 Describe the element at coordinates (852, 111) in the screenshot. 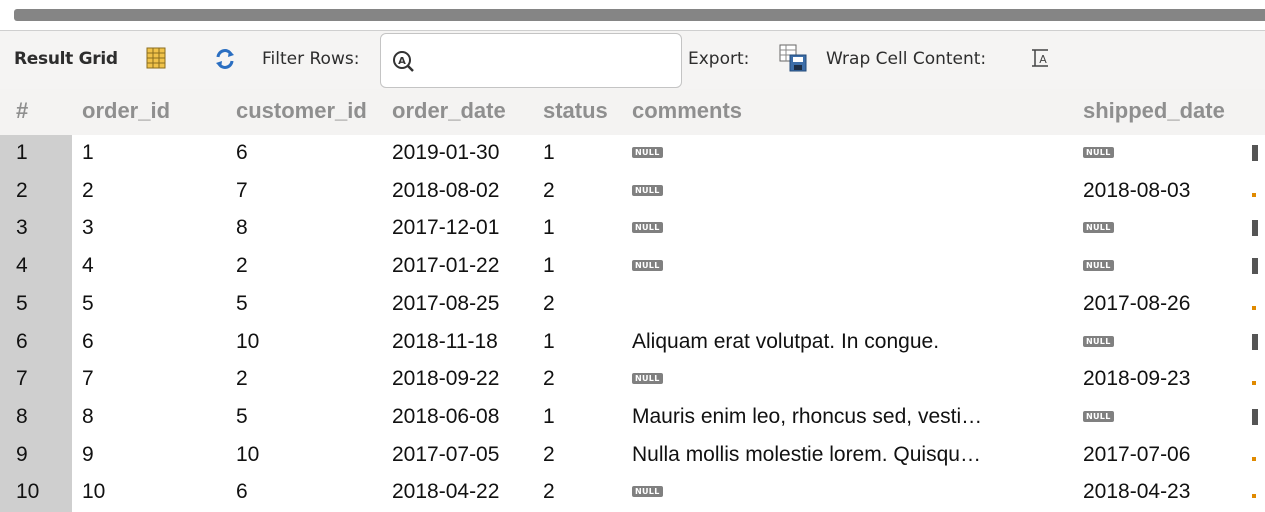

I see `column-header-comments: comments` at that location.